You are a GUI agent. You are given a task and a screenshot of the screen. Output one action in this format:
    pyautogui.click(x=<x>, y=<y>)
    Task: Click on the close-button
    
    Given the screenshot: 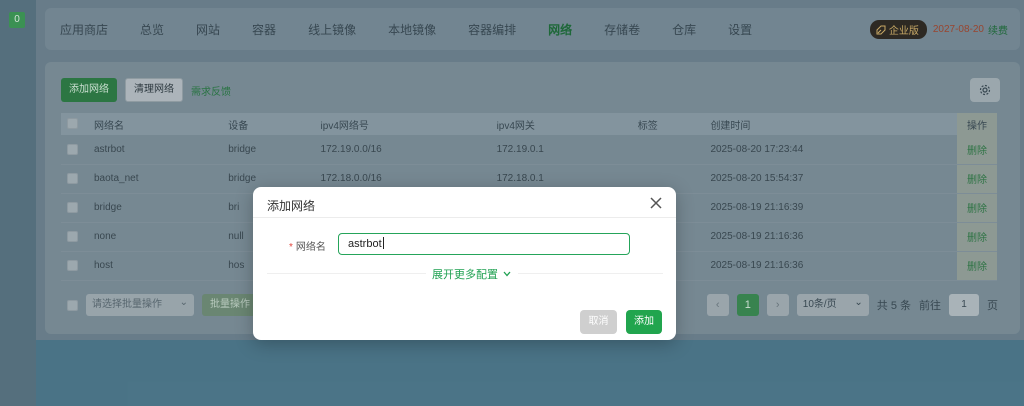 What is the action you would take?
    pyautogui.click(x=656, y=203)
    